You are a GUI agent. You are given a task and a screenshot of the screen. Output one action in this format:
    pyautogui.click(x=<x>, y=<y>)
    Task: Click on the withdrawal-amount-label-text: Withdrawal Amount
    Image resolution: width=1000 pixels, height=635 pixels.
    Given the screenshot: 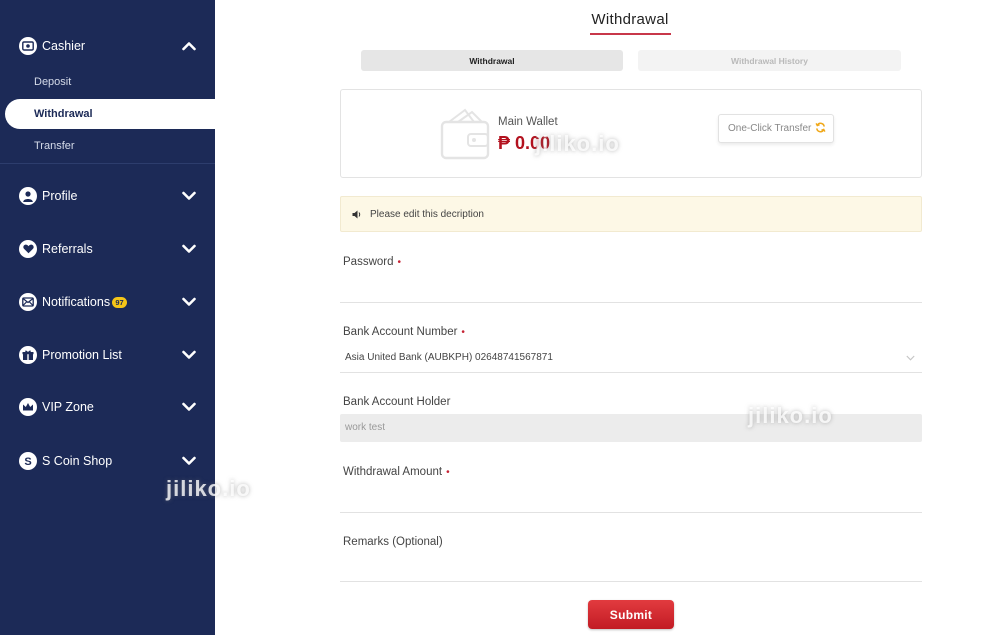 What is the action you would take?
    pyautogui.click(x=393, y=472)
    